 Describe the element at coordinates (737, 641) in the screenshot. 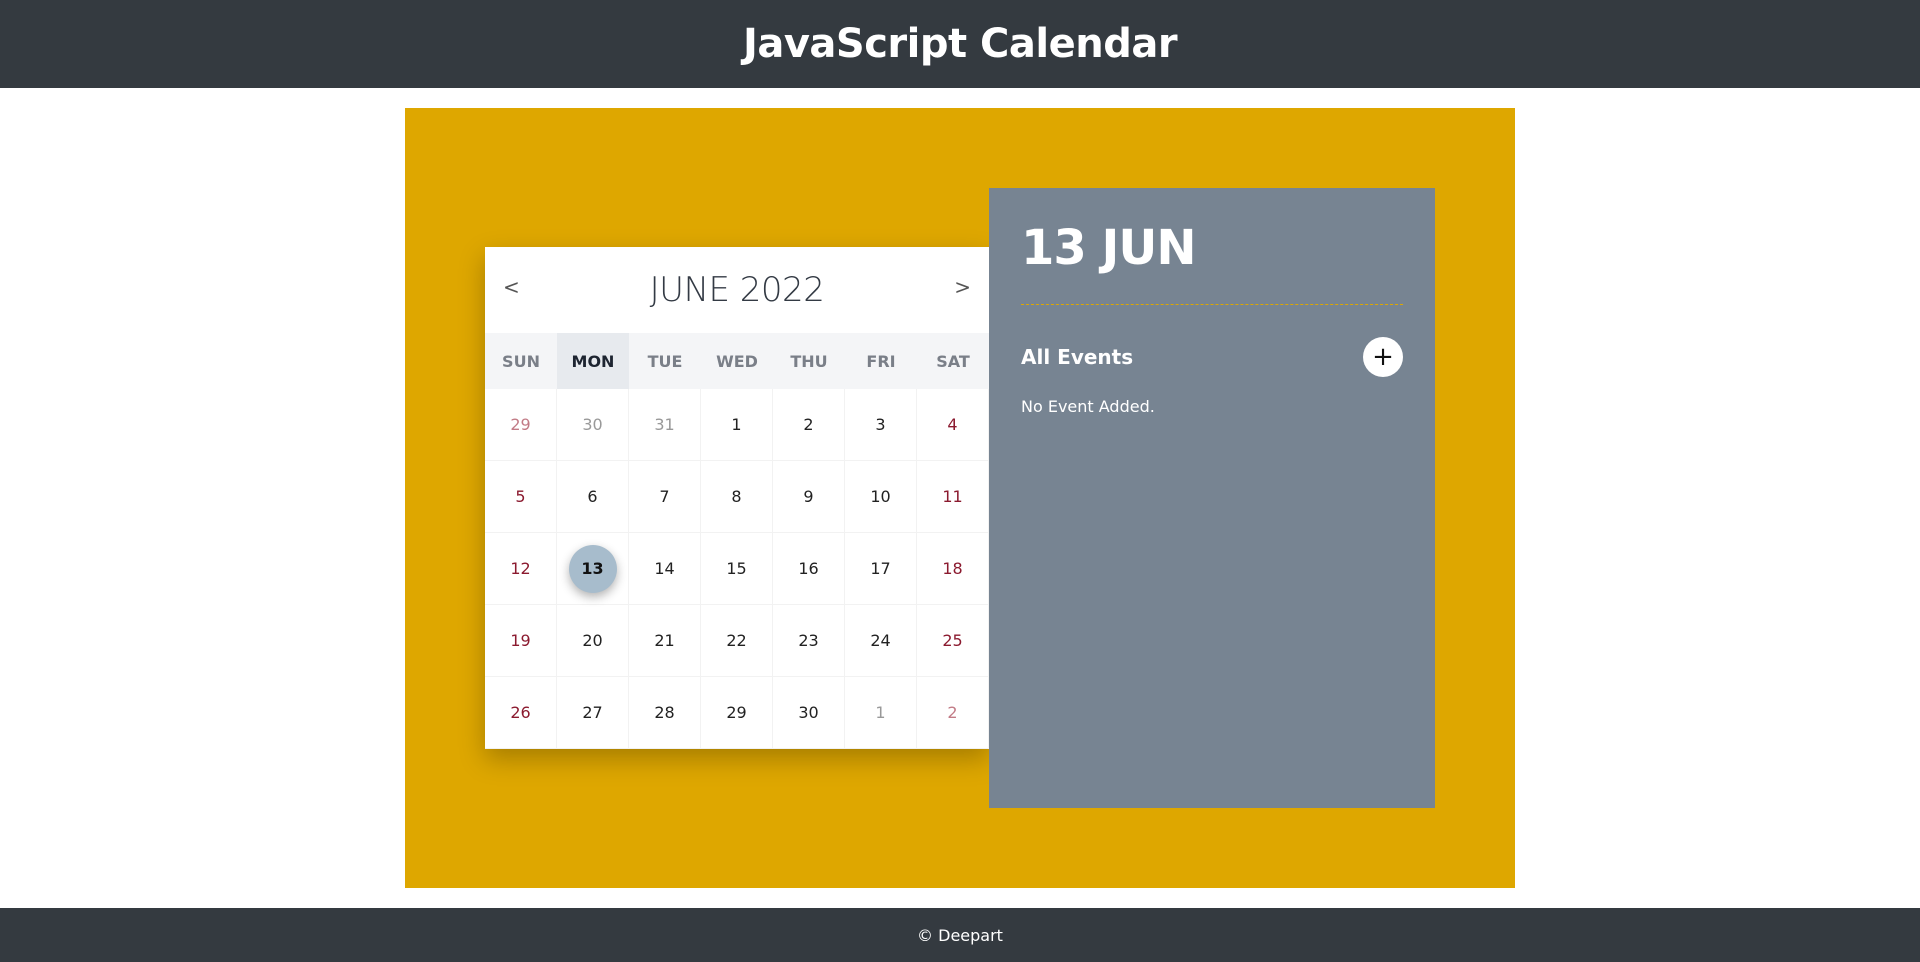

I see `day-cell: 22` at that location.